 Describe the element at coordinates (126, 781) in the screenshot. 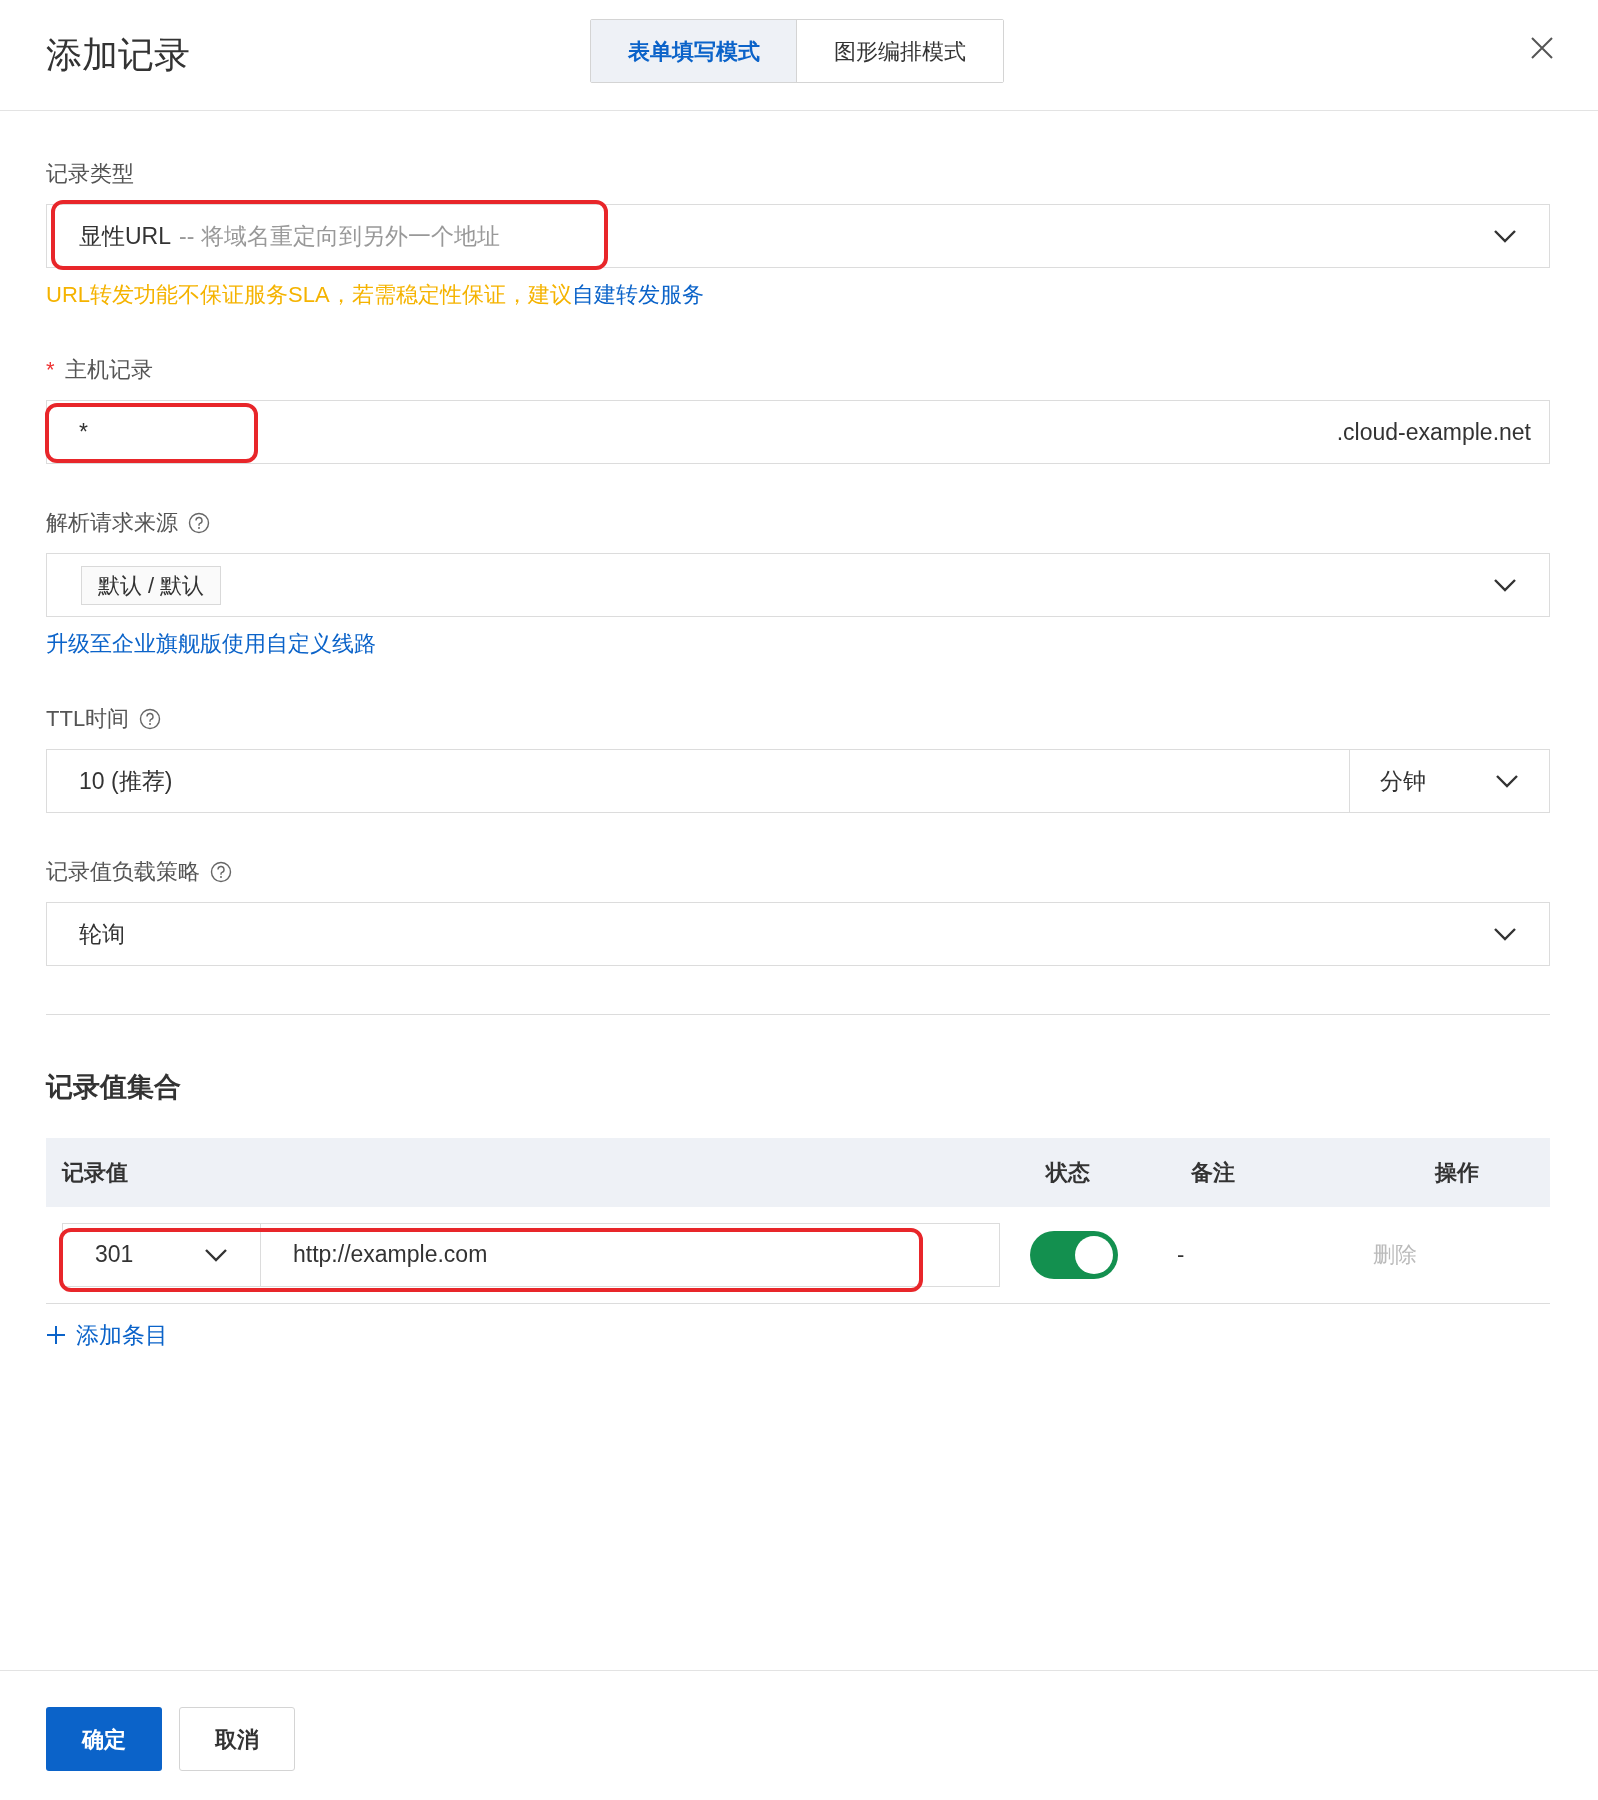

I see `input-value: 10 (推荐)` at that location.